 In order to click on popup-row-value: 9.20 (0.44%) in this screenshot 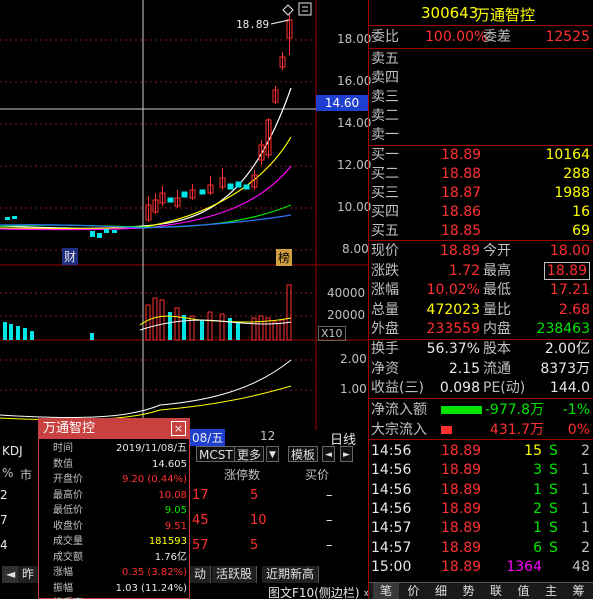, I will do `click(154, 479)`.